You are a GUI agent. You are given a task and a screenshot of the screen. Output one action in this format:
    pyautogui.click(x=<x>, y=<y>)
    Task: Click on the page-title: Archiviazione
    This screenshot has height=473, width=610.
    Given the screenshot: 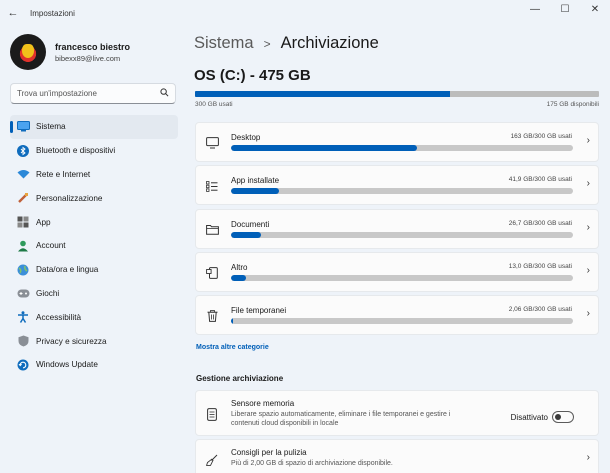 What is the action you would take?
    pyautogui.click(x=329, y=43)
    